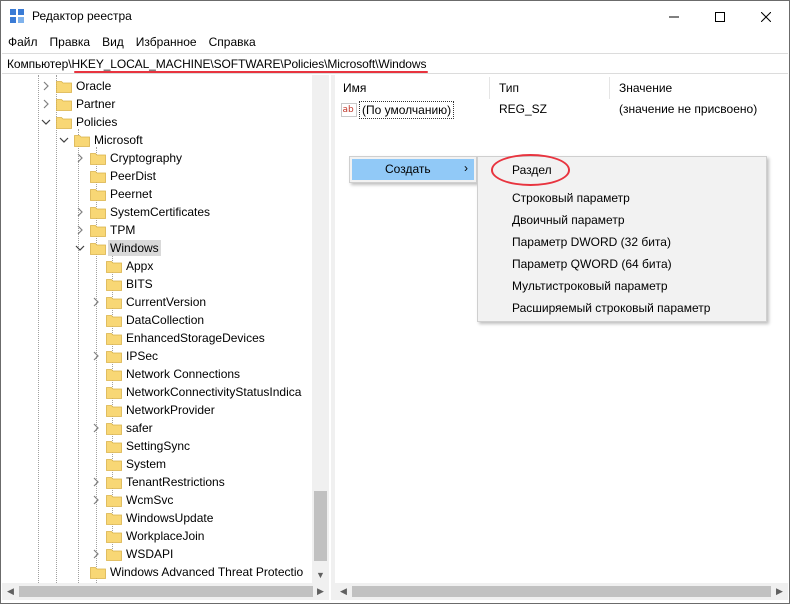  I want to click on tree-item: System, so click(129, 464).